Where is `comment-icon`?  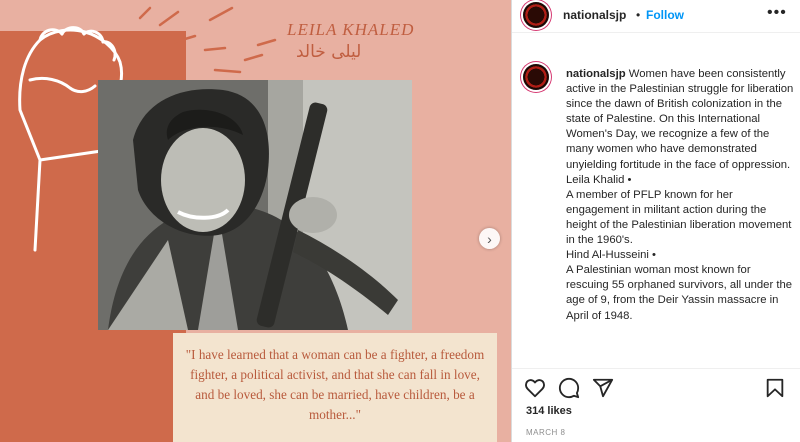 comment-icon is located at coordinates (569, 388).